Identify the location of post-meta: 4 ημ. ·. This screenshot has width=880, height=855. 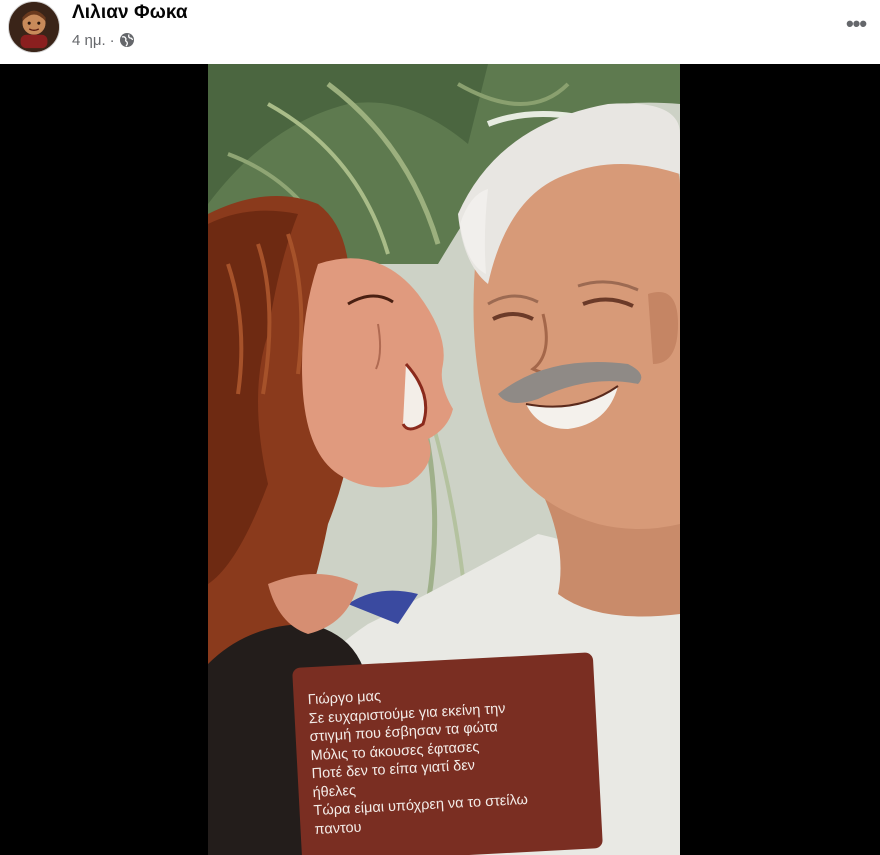
(103, 40).